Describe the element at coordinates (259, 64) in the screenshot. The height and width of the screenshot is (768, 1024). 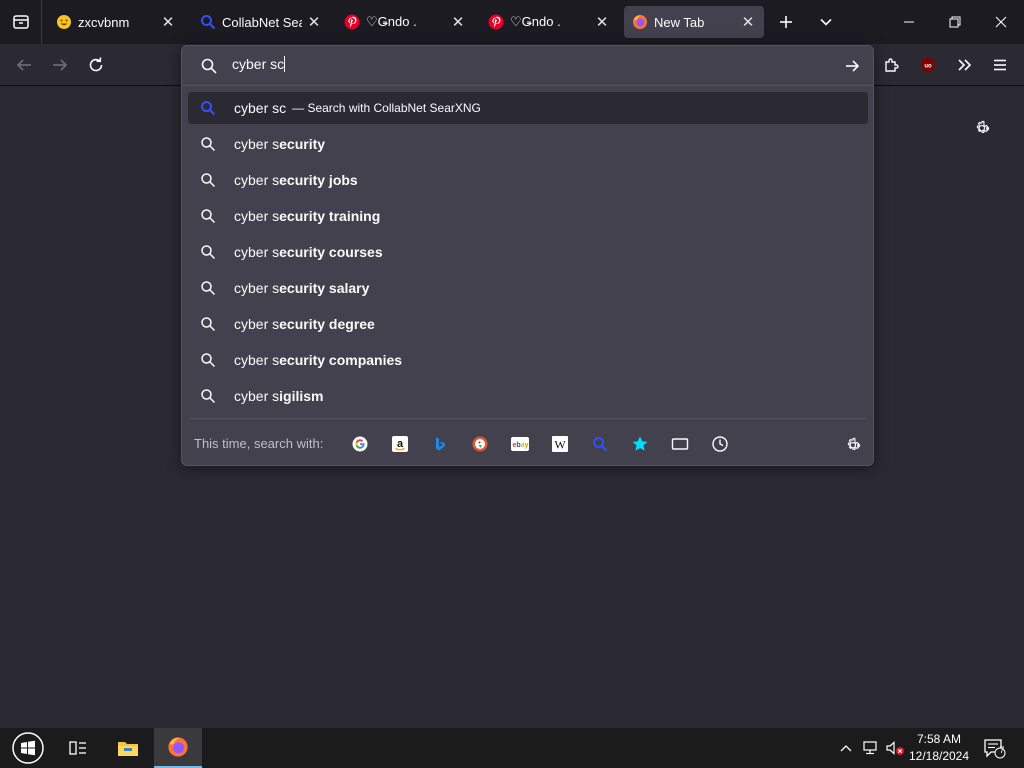
I see `urlbar-input: cyber sc` at that location.